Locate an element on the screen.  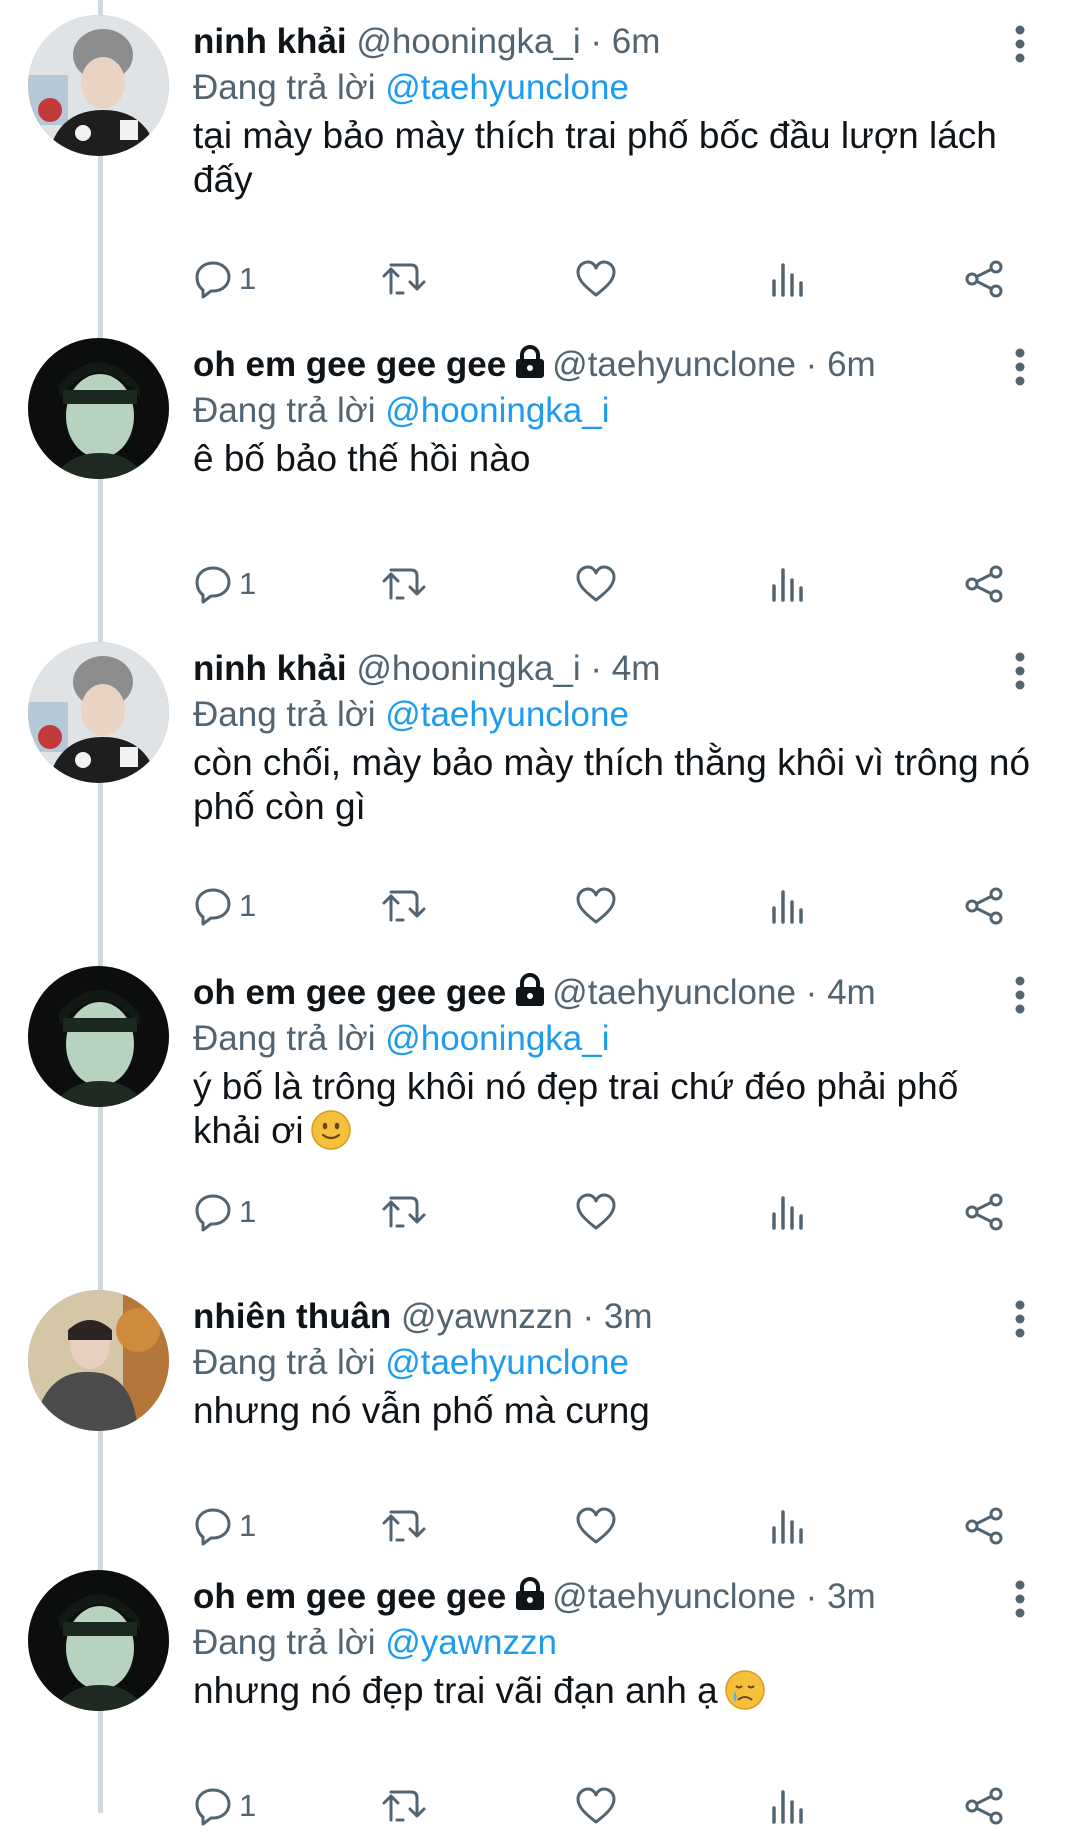
tweet-header: ninh khải @hooningka_i · 6m is located at coordinates (596, 42).